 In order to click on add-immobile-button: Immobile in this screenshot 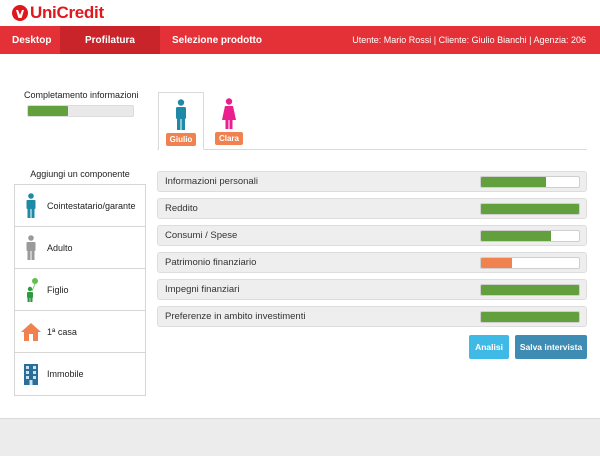, I will do `click(80, 374)`.